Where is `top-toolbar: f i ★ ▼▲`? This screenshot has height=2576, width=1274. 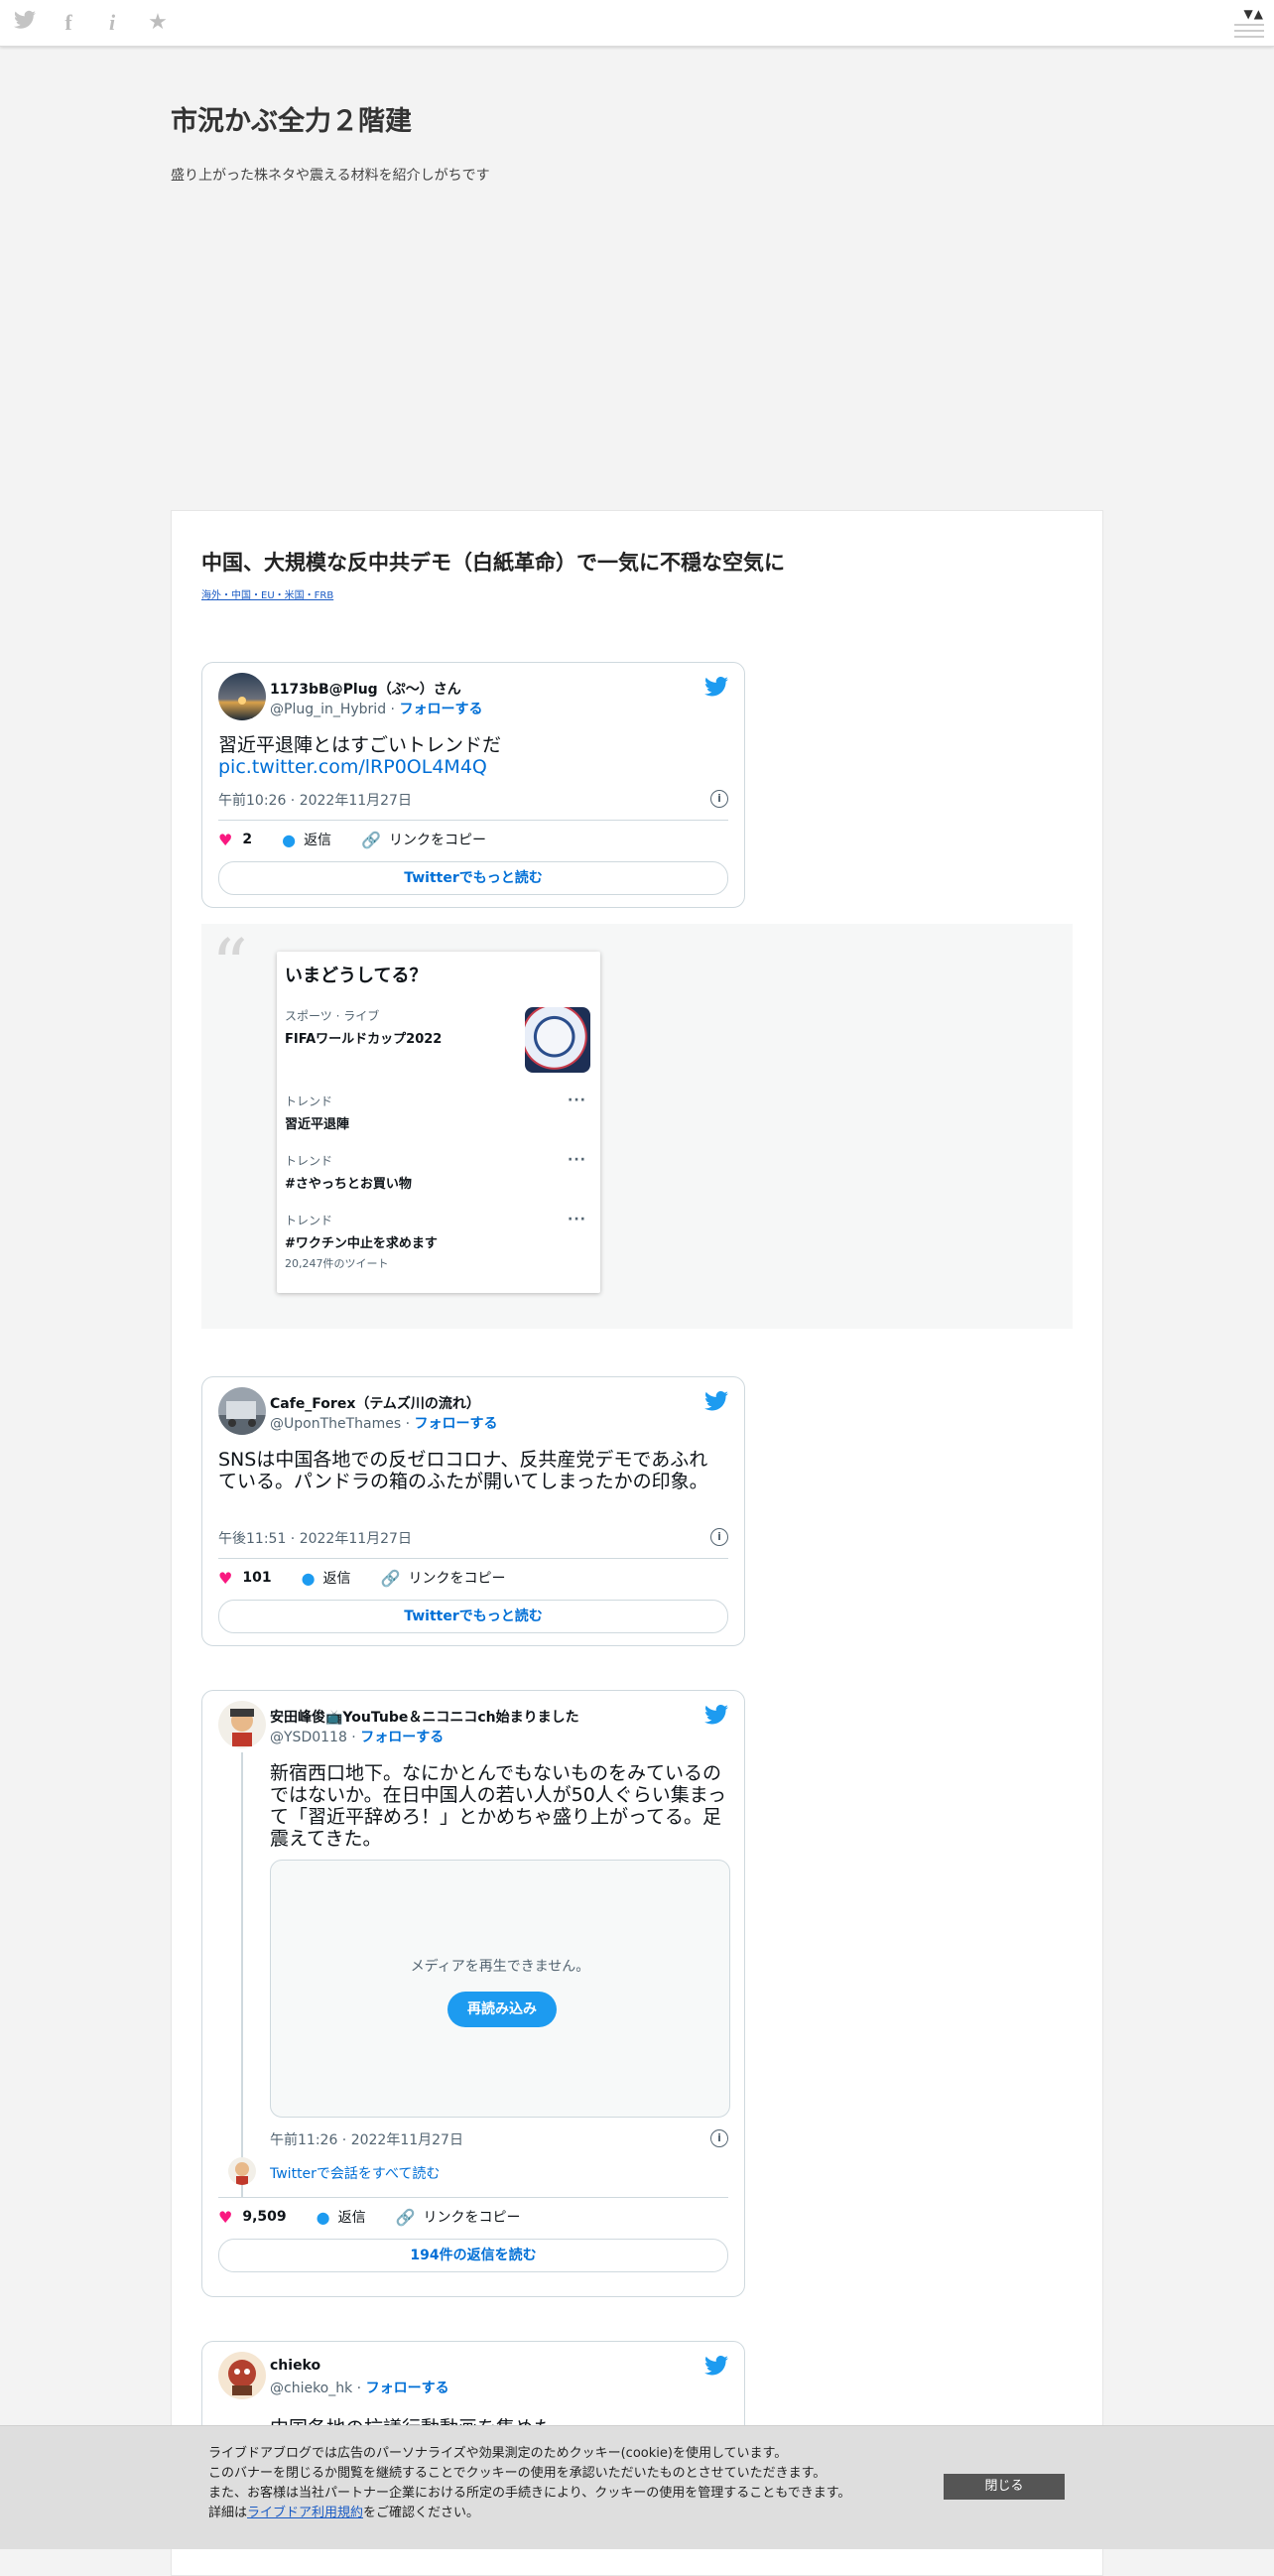
top-toolbar: f i ★ ▼▲ is located at coordinates (637, 24).